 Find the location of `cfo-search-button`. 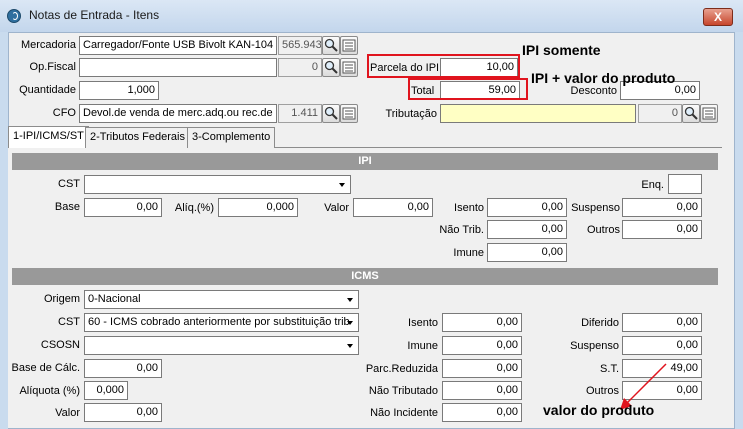

cfo-search-button is located at coordinates (331, 113).